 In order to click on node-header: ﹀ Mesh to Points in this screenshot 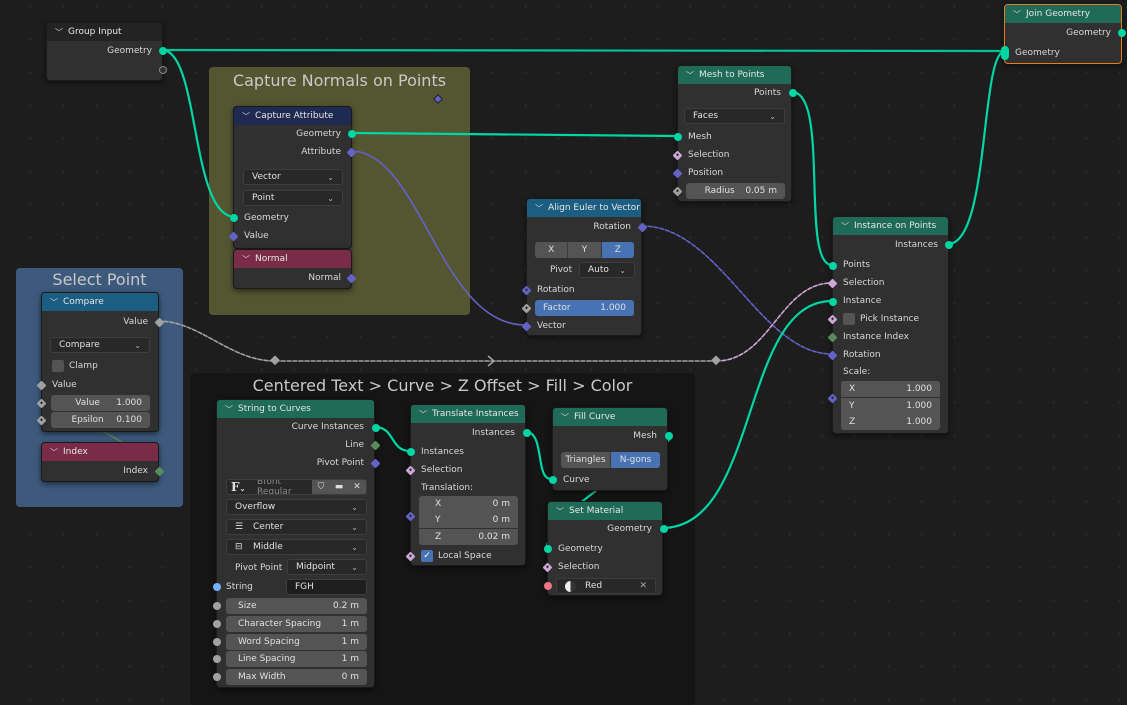, I will do `click(734, 75)`.